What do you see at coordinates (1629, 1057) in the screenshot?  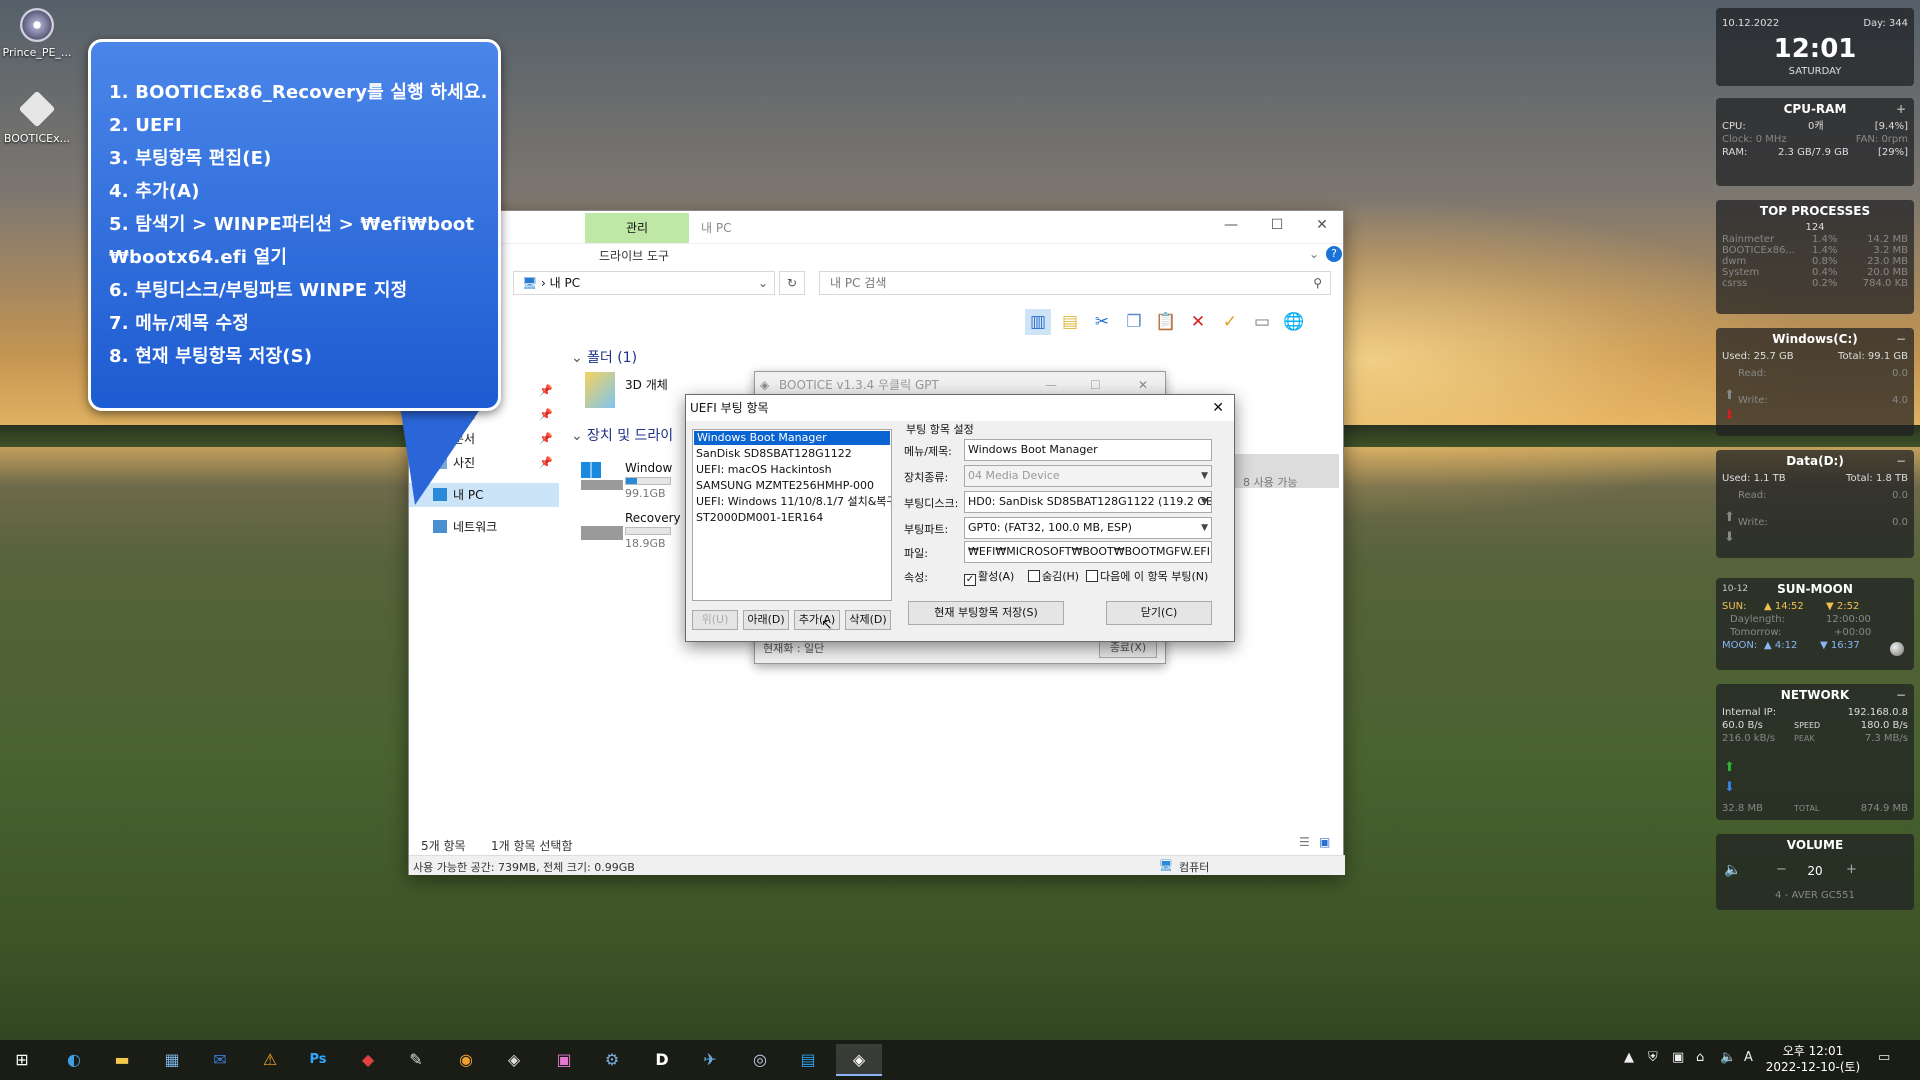 I see `tray-icon: ▲` at bounding box center [1629, 1057].